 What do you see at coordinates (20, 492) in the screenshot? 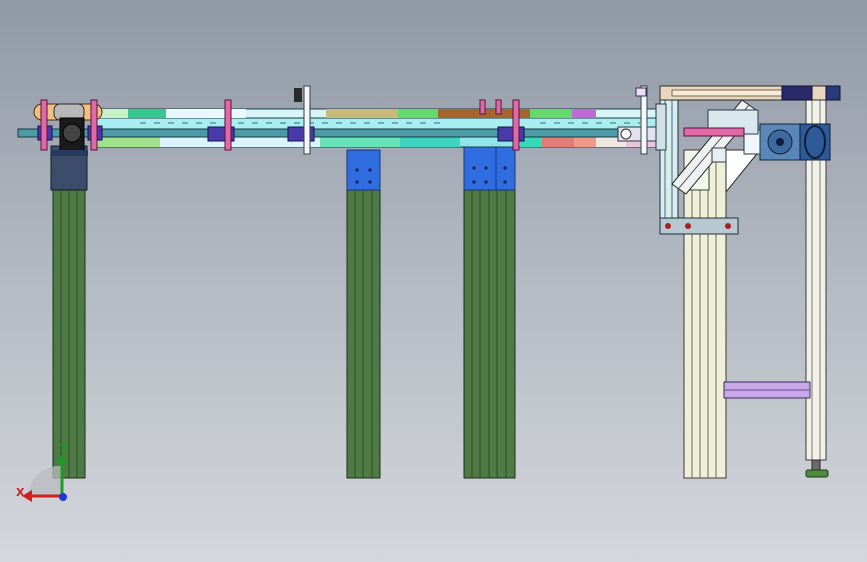
I see `axis-x-label: X` at bounding box center [20, 492].